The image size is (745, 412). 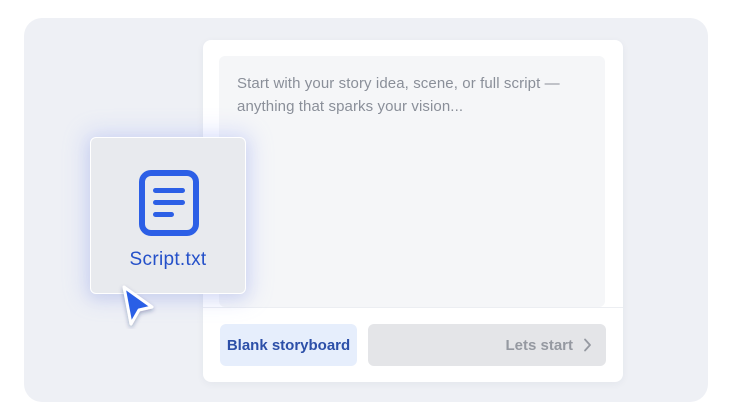 What do you see at coordinates (487, 345) in the screenshot?
I see `lets-start-button: Lets start` at bounding box center [487, 345].